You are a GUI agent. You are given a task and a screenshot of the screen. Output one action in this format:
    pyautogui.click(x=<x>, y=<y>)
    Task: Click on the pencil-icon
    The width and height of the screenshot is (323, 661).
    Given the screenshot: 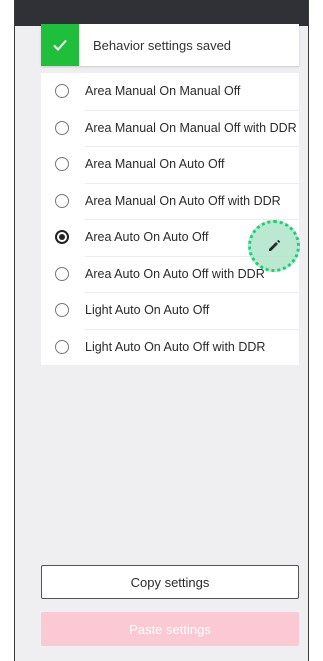 What is the action you would take?
    pyautogui.click(x=275, y=245)
    